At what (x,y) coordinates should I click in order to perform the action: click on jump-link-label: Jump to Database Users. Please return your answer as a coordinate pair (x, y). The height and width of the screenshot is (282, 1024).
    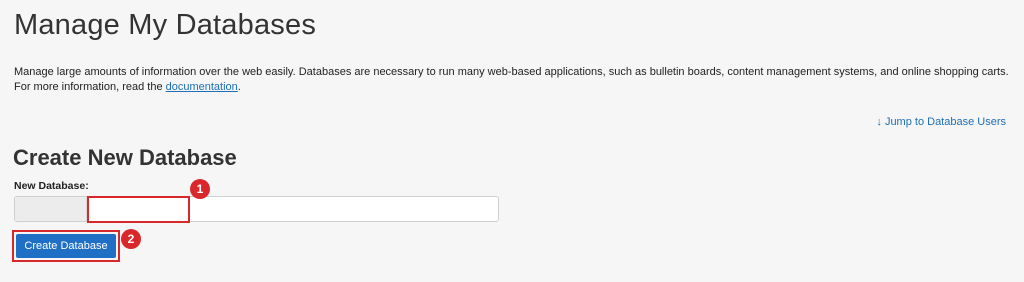
    Looking at the image, I should click on (945, 122).